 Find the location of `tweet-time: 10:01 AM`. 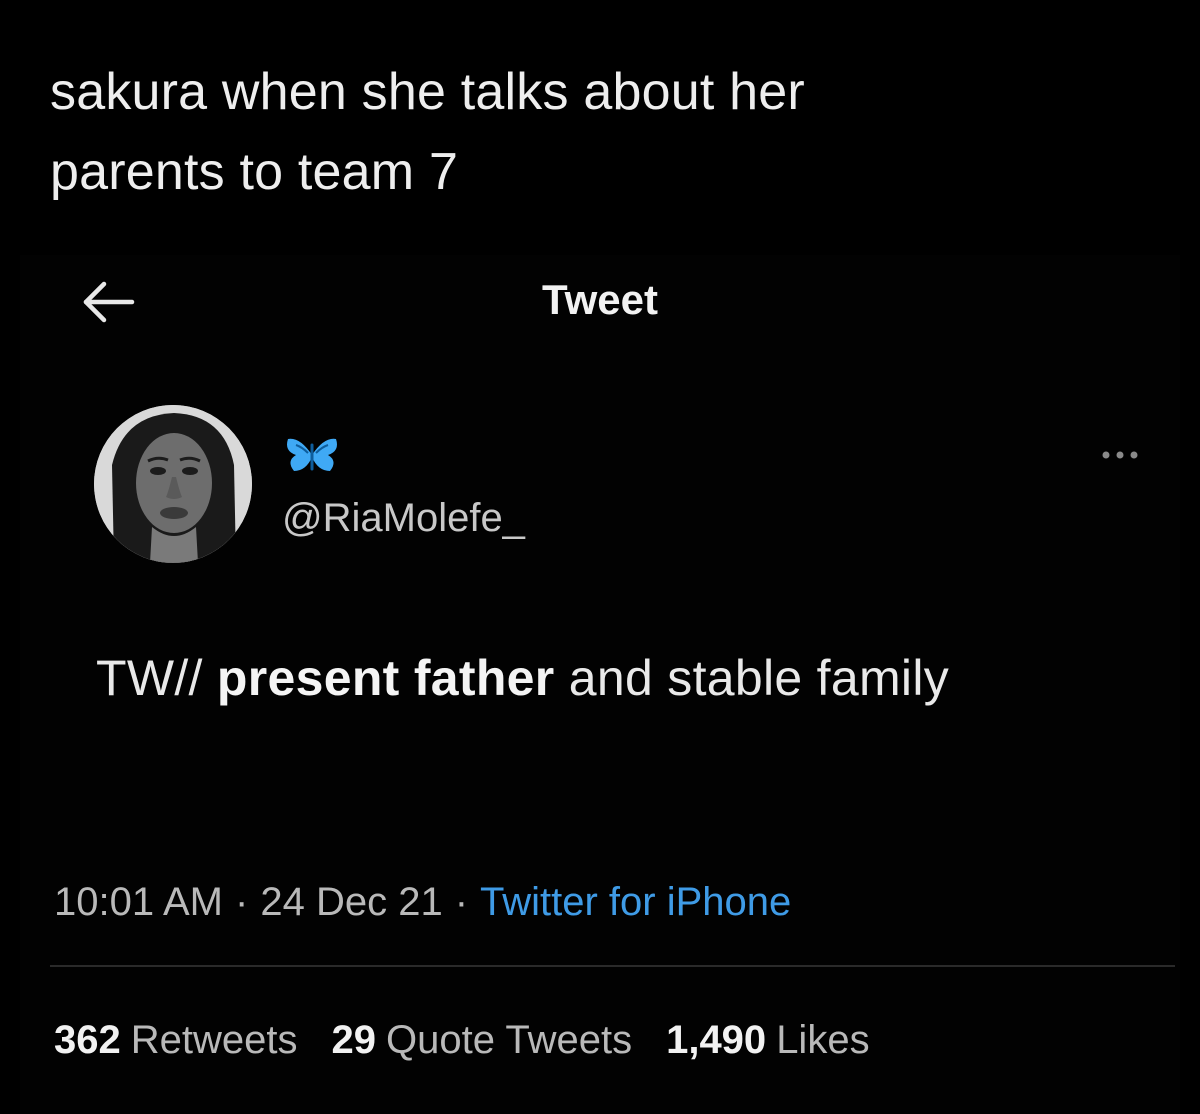

tweet-time: 10:01 AM is located at coordinates (138, 902).